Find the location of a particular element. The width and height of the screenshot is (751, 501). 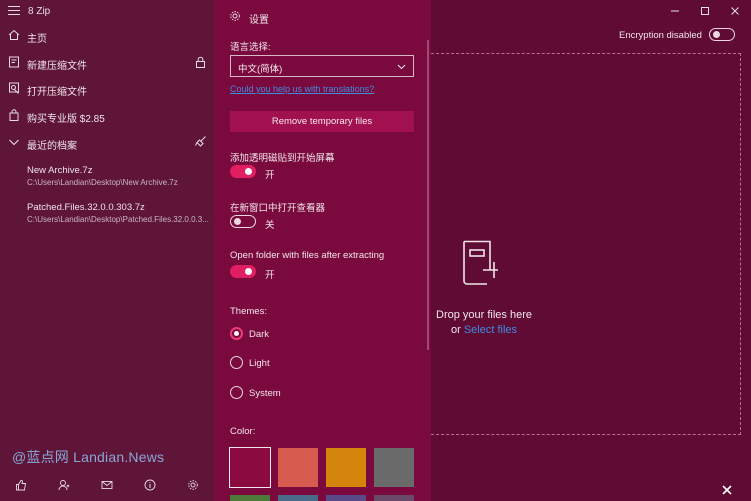

sidebar-item-open-archive: 打开压缩文件 is located at coordinates (107, 89).